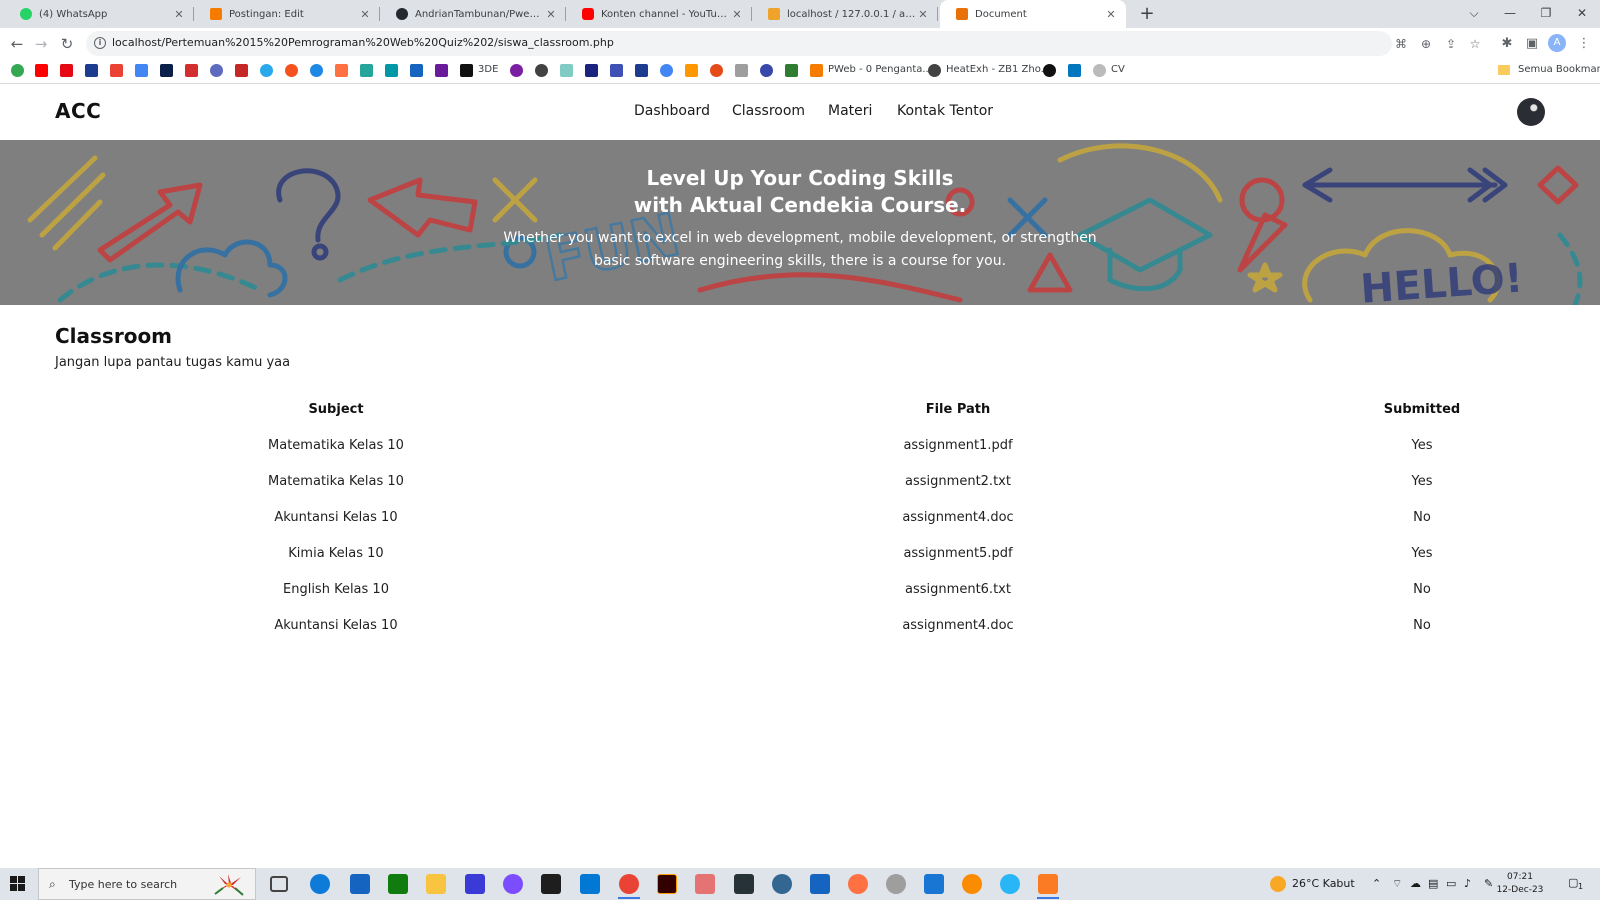 The image size is (1600, 900). I want to click on windows-start-button, so click(18, 884).